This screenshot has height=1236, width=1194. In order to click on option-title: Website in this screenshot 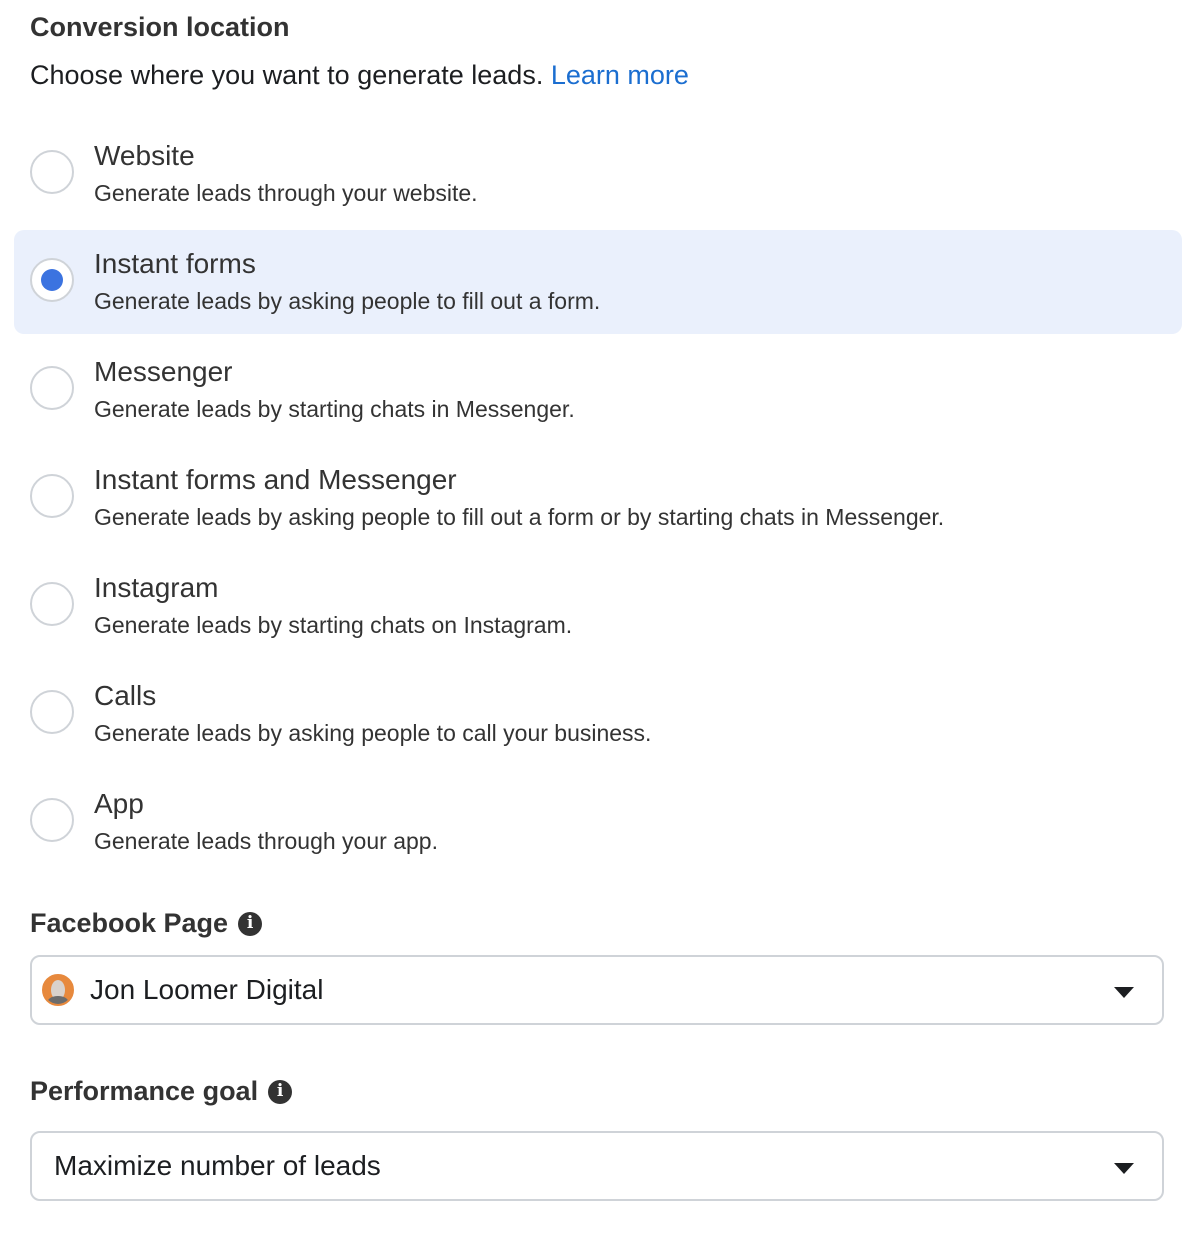, I will do `click(144, 155)`.